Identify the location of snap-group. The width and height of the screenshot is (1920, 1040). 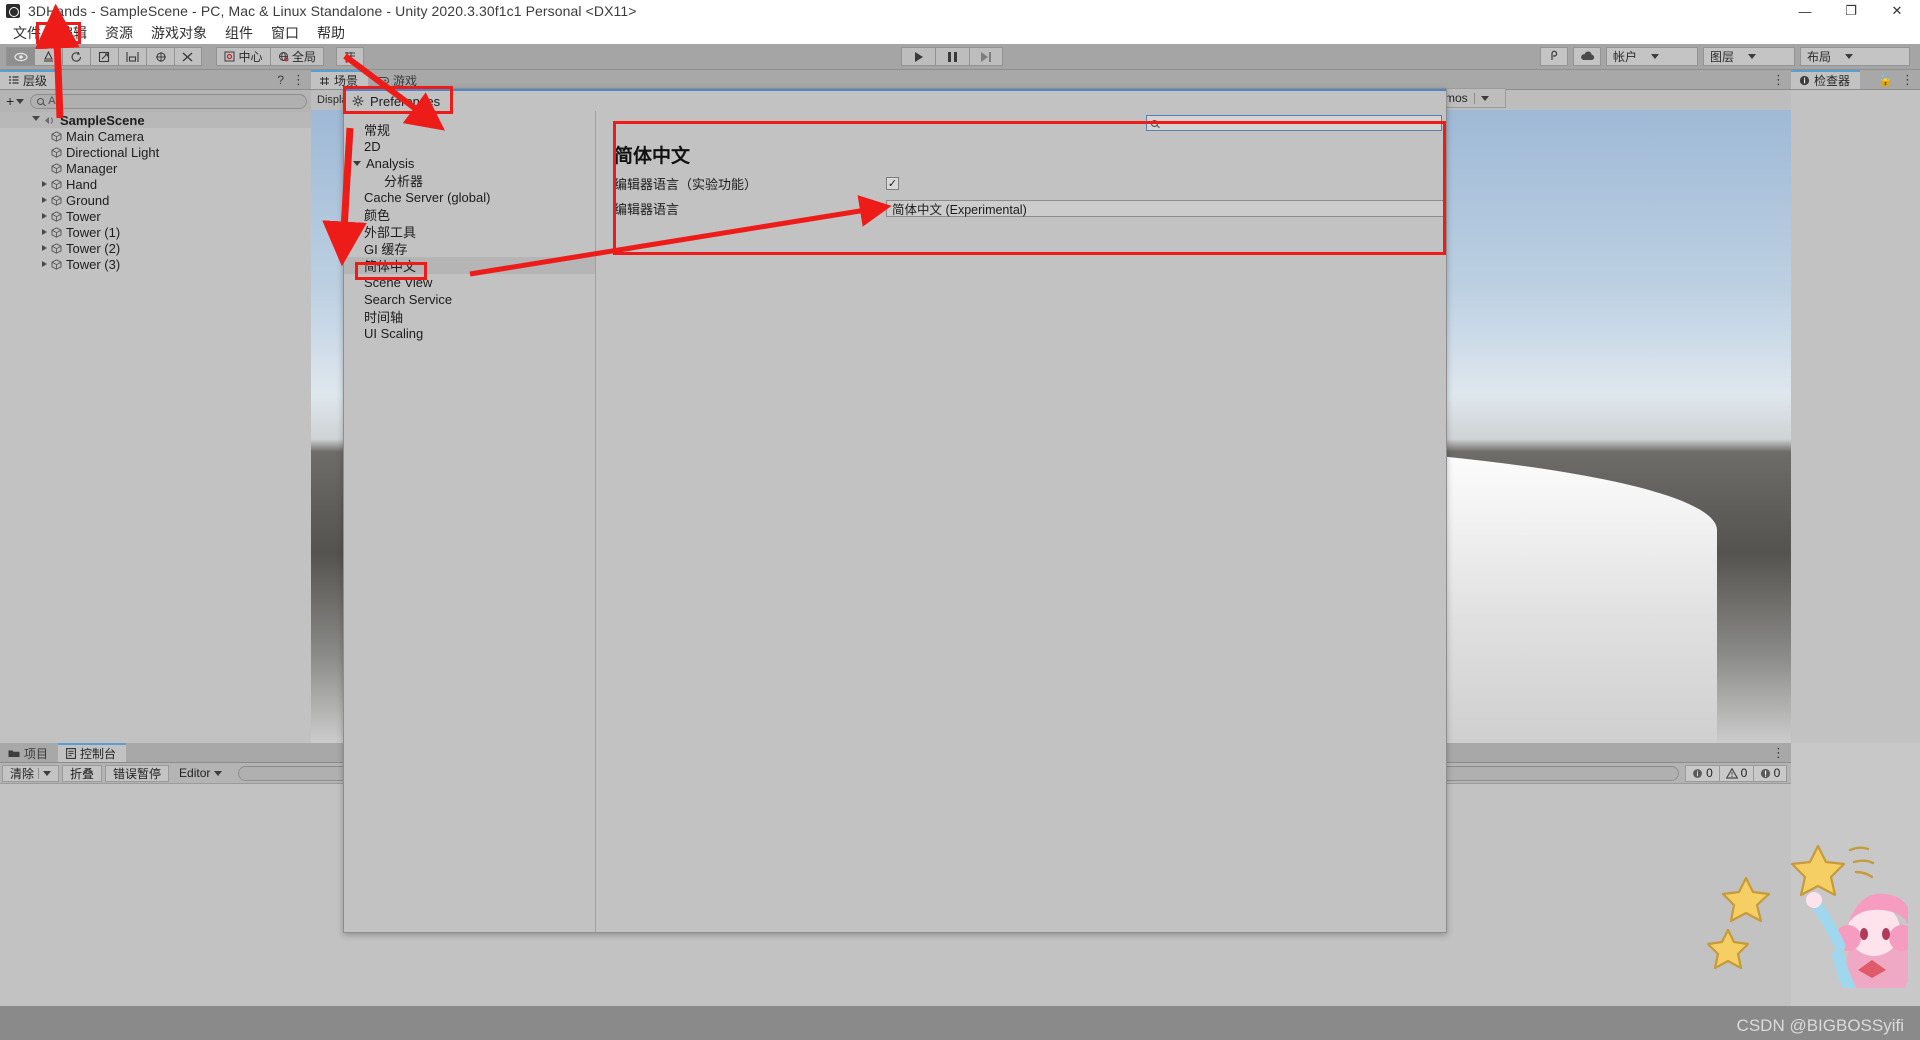
(350, 56).